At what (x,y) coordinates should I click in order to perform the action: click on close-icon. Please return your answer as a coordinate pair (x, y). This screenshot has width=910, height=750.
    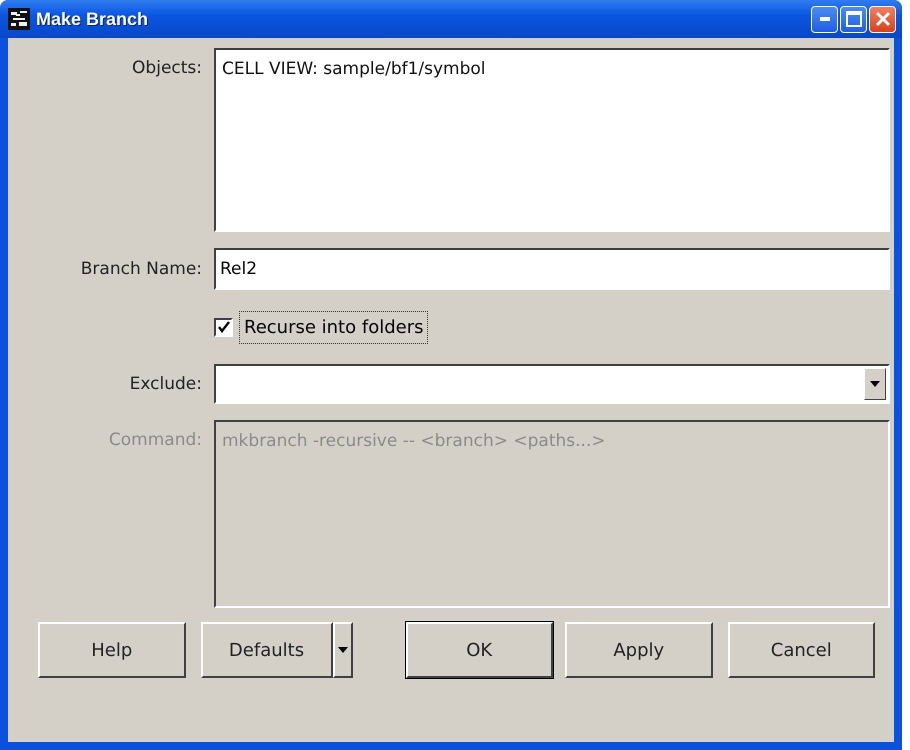
    Looking at the image, I should click on (882, 19).